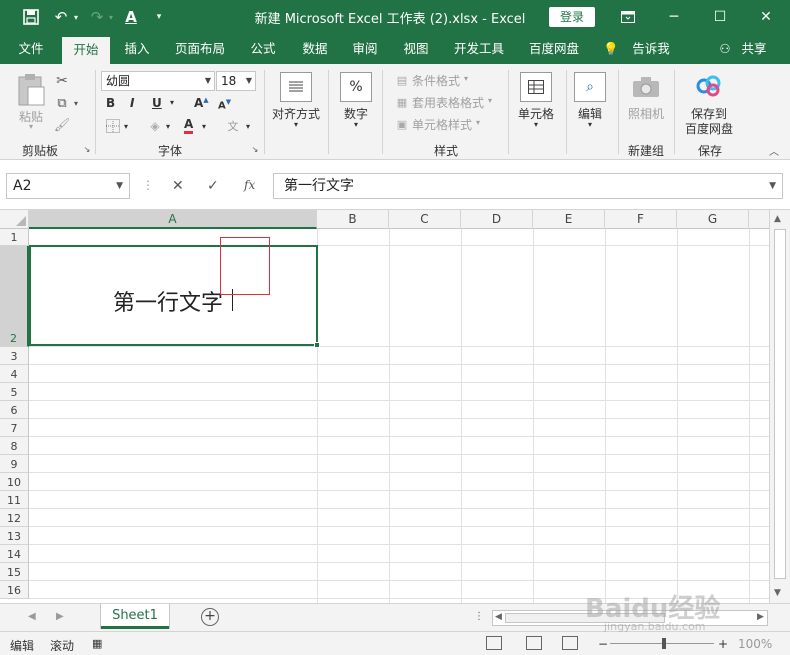 The width and height of the screenshot is (790, 655). I want to click on copy-icon: ⧉, so click(62, 103).